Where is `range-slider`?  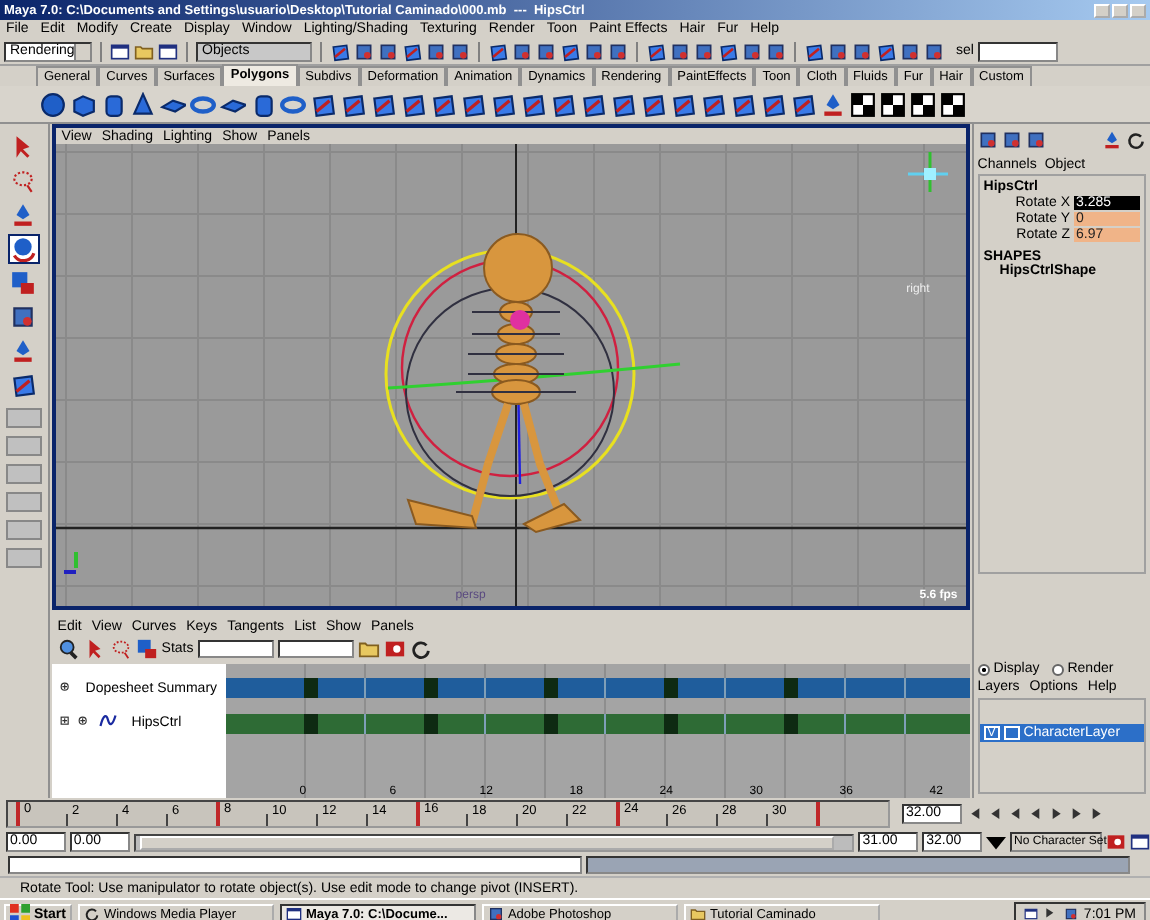
range-slider is located at coordinates (494, 842).